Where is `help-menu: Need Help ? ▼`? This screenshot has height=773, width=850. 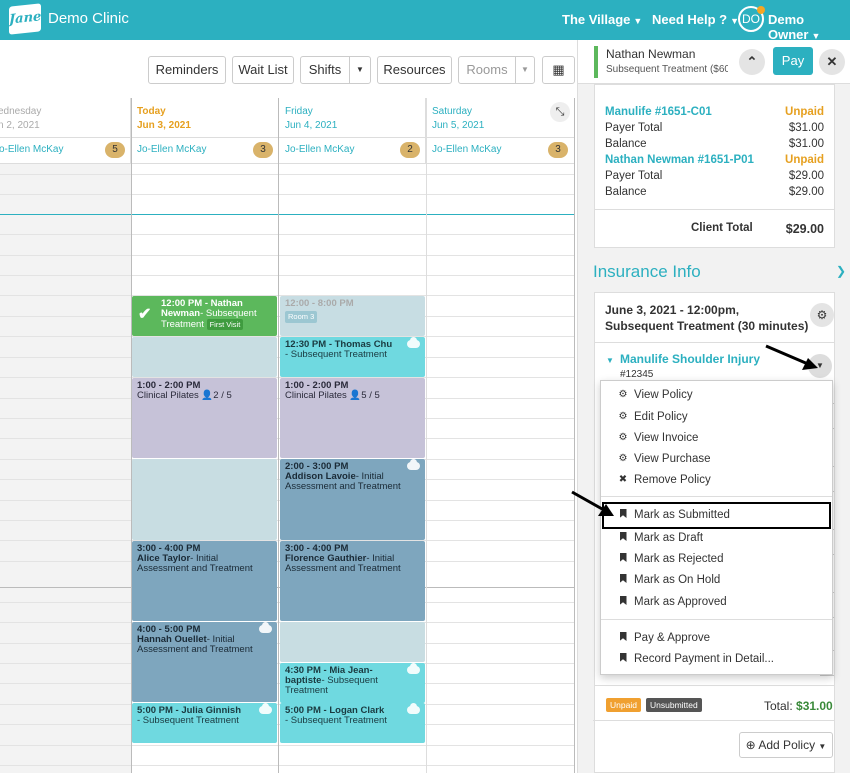 help-menu: Need Help ? ▼ is located at coordinates (695, 19).